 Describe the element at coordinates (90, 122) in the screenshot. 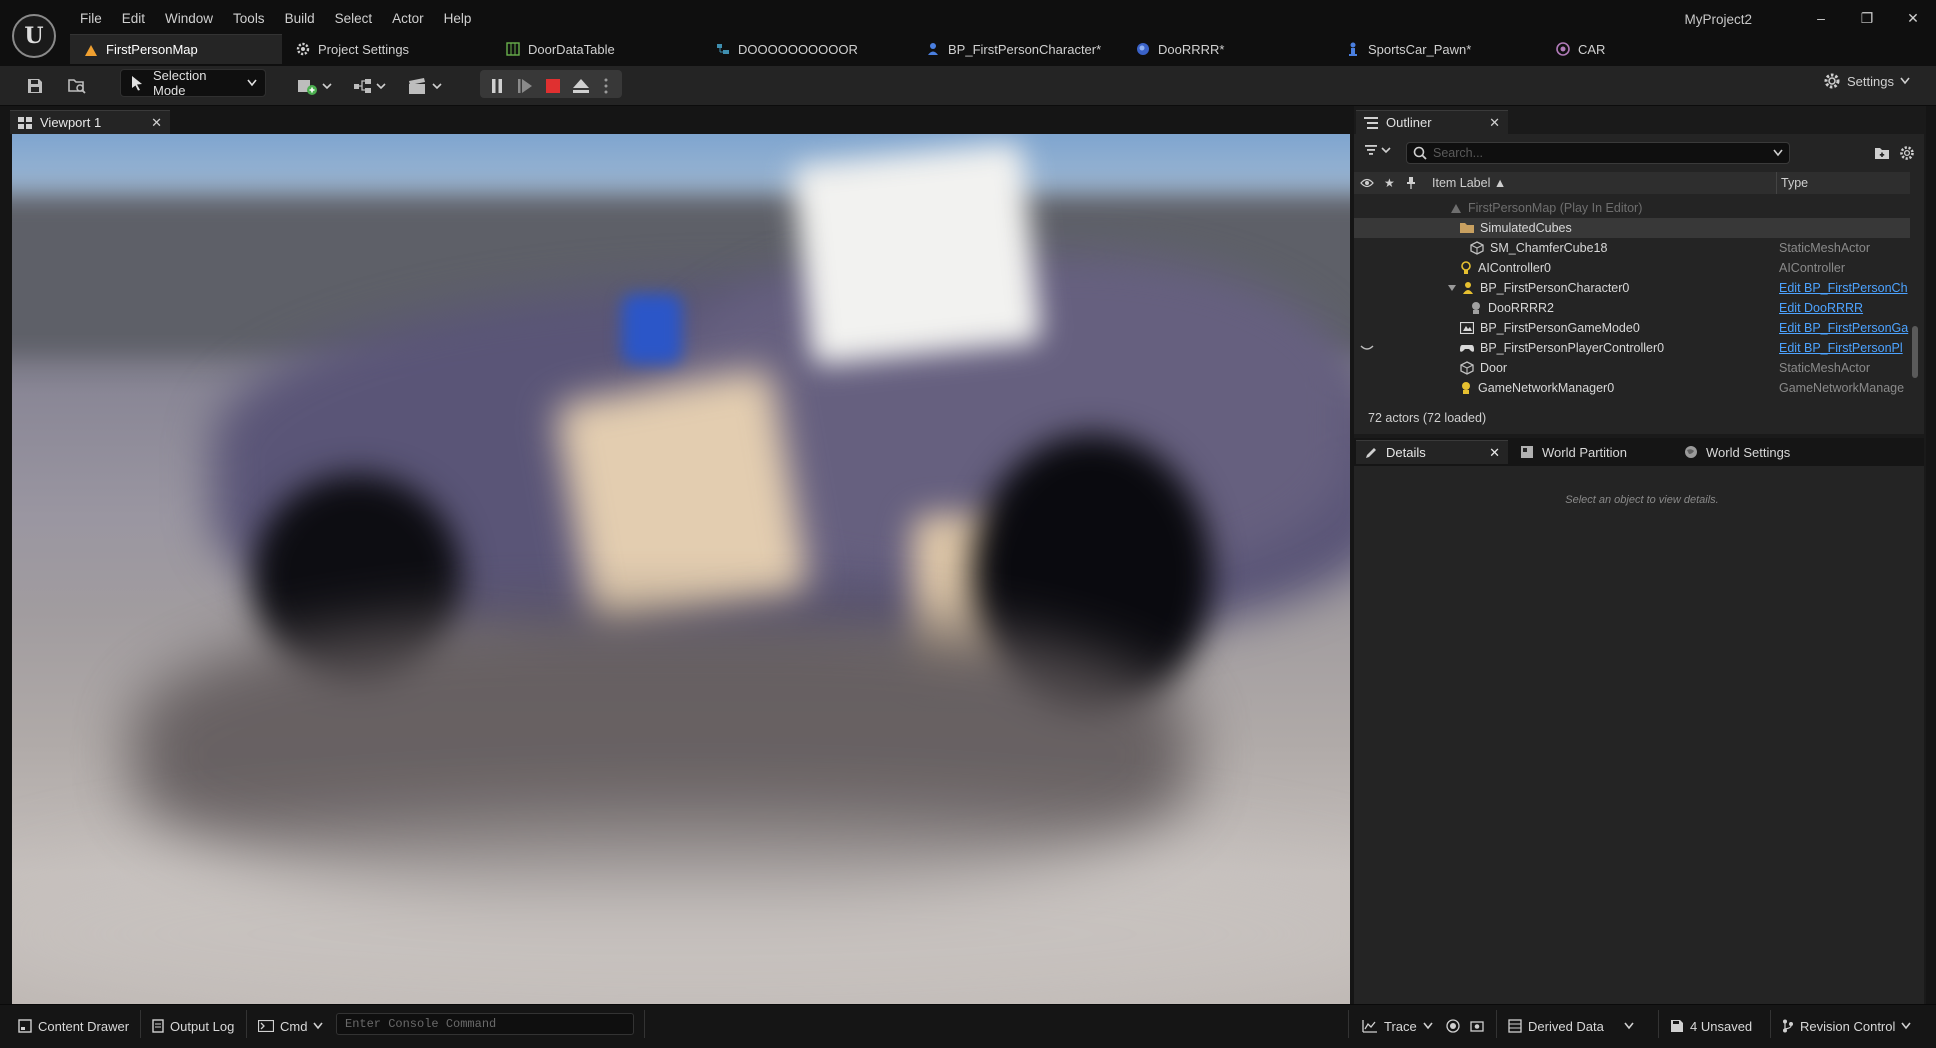

I see `tab-viewport-1: Viewport 1 ✕` at that location.